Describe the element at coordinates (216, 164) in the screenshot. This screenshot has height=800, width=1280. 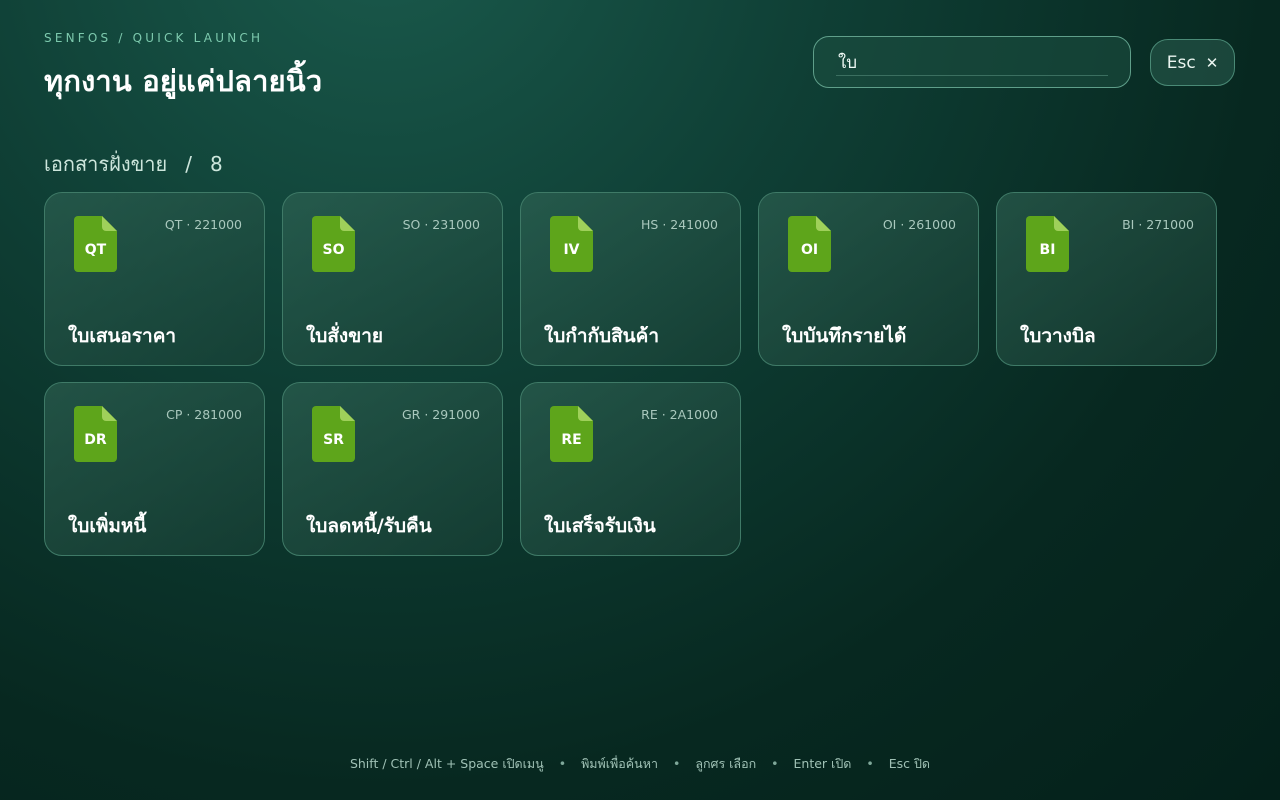
I see `section-count: 8` at that location.